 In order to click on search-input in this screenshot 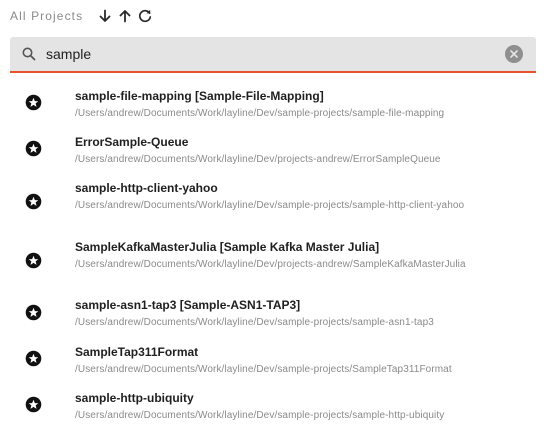, I will do `click(273, 54)`.